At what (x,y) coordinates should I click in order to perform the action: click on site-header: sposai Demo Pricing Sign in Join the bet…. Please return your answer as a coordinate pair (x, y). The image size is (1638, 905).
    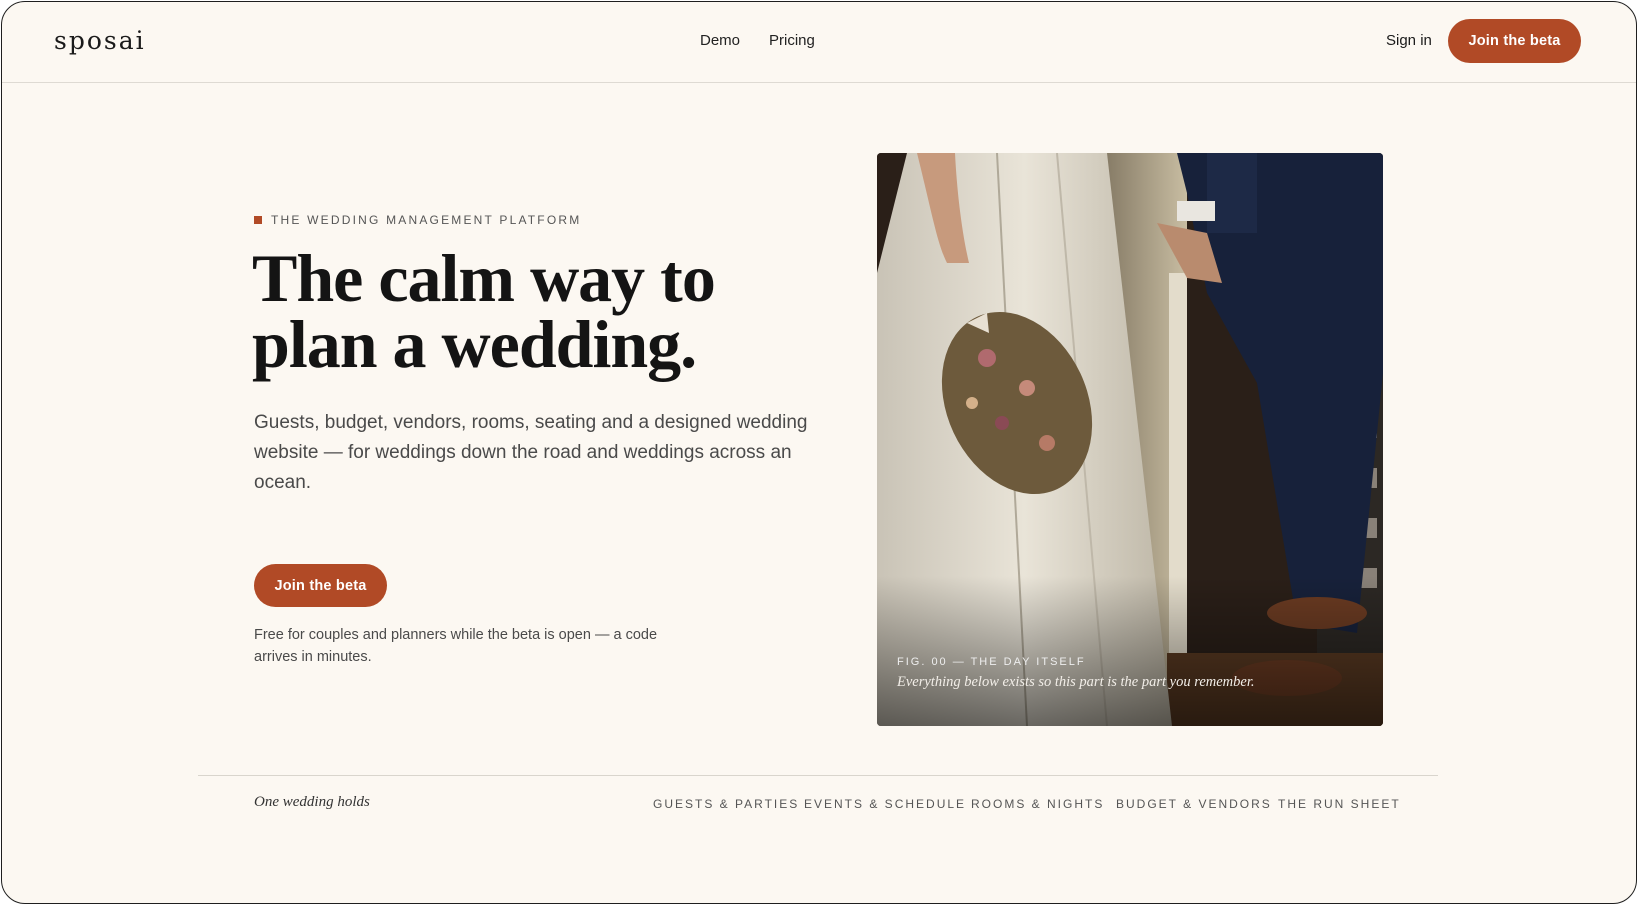
    Looking at the image, I should click on (819, 42).